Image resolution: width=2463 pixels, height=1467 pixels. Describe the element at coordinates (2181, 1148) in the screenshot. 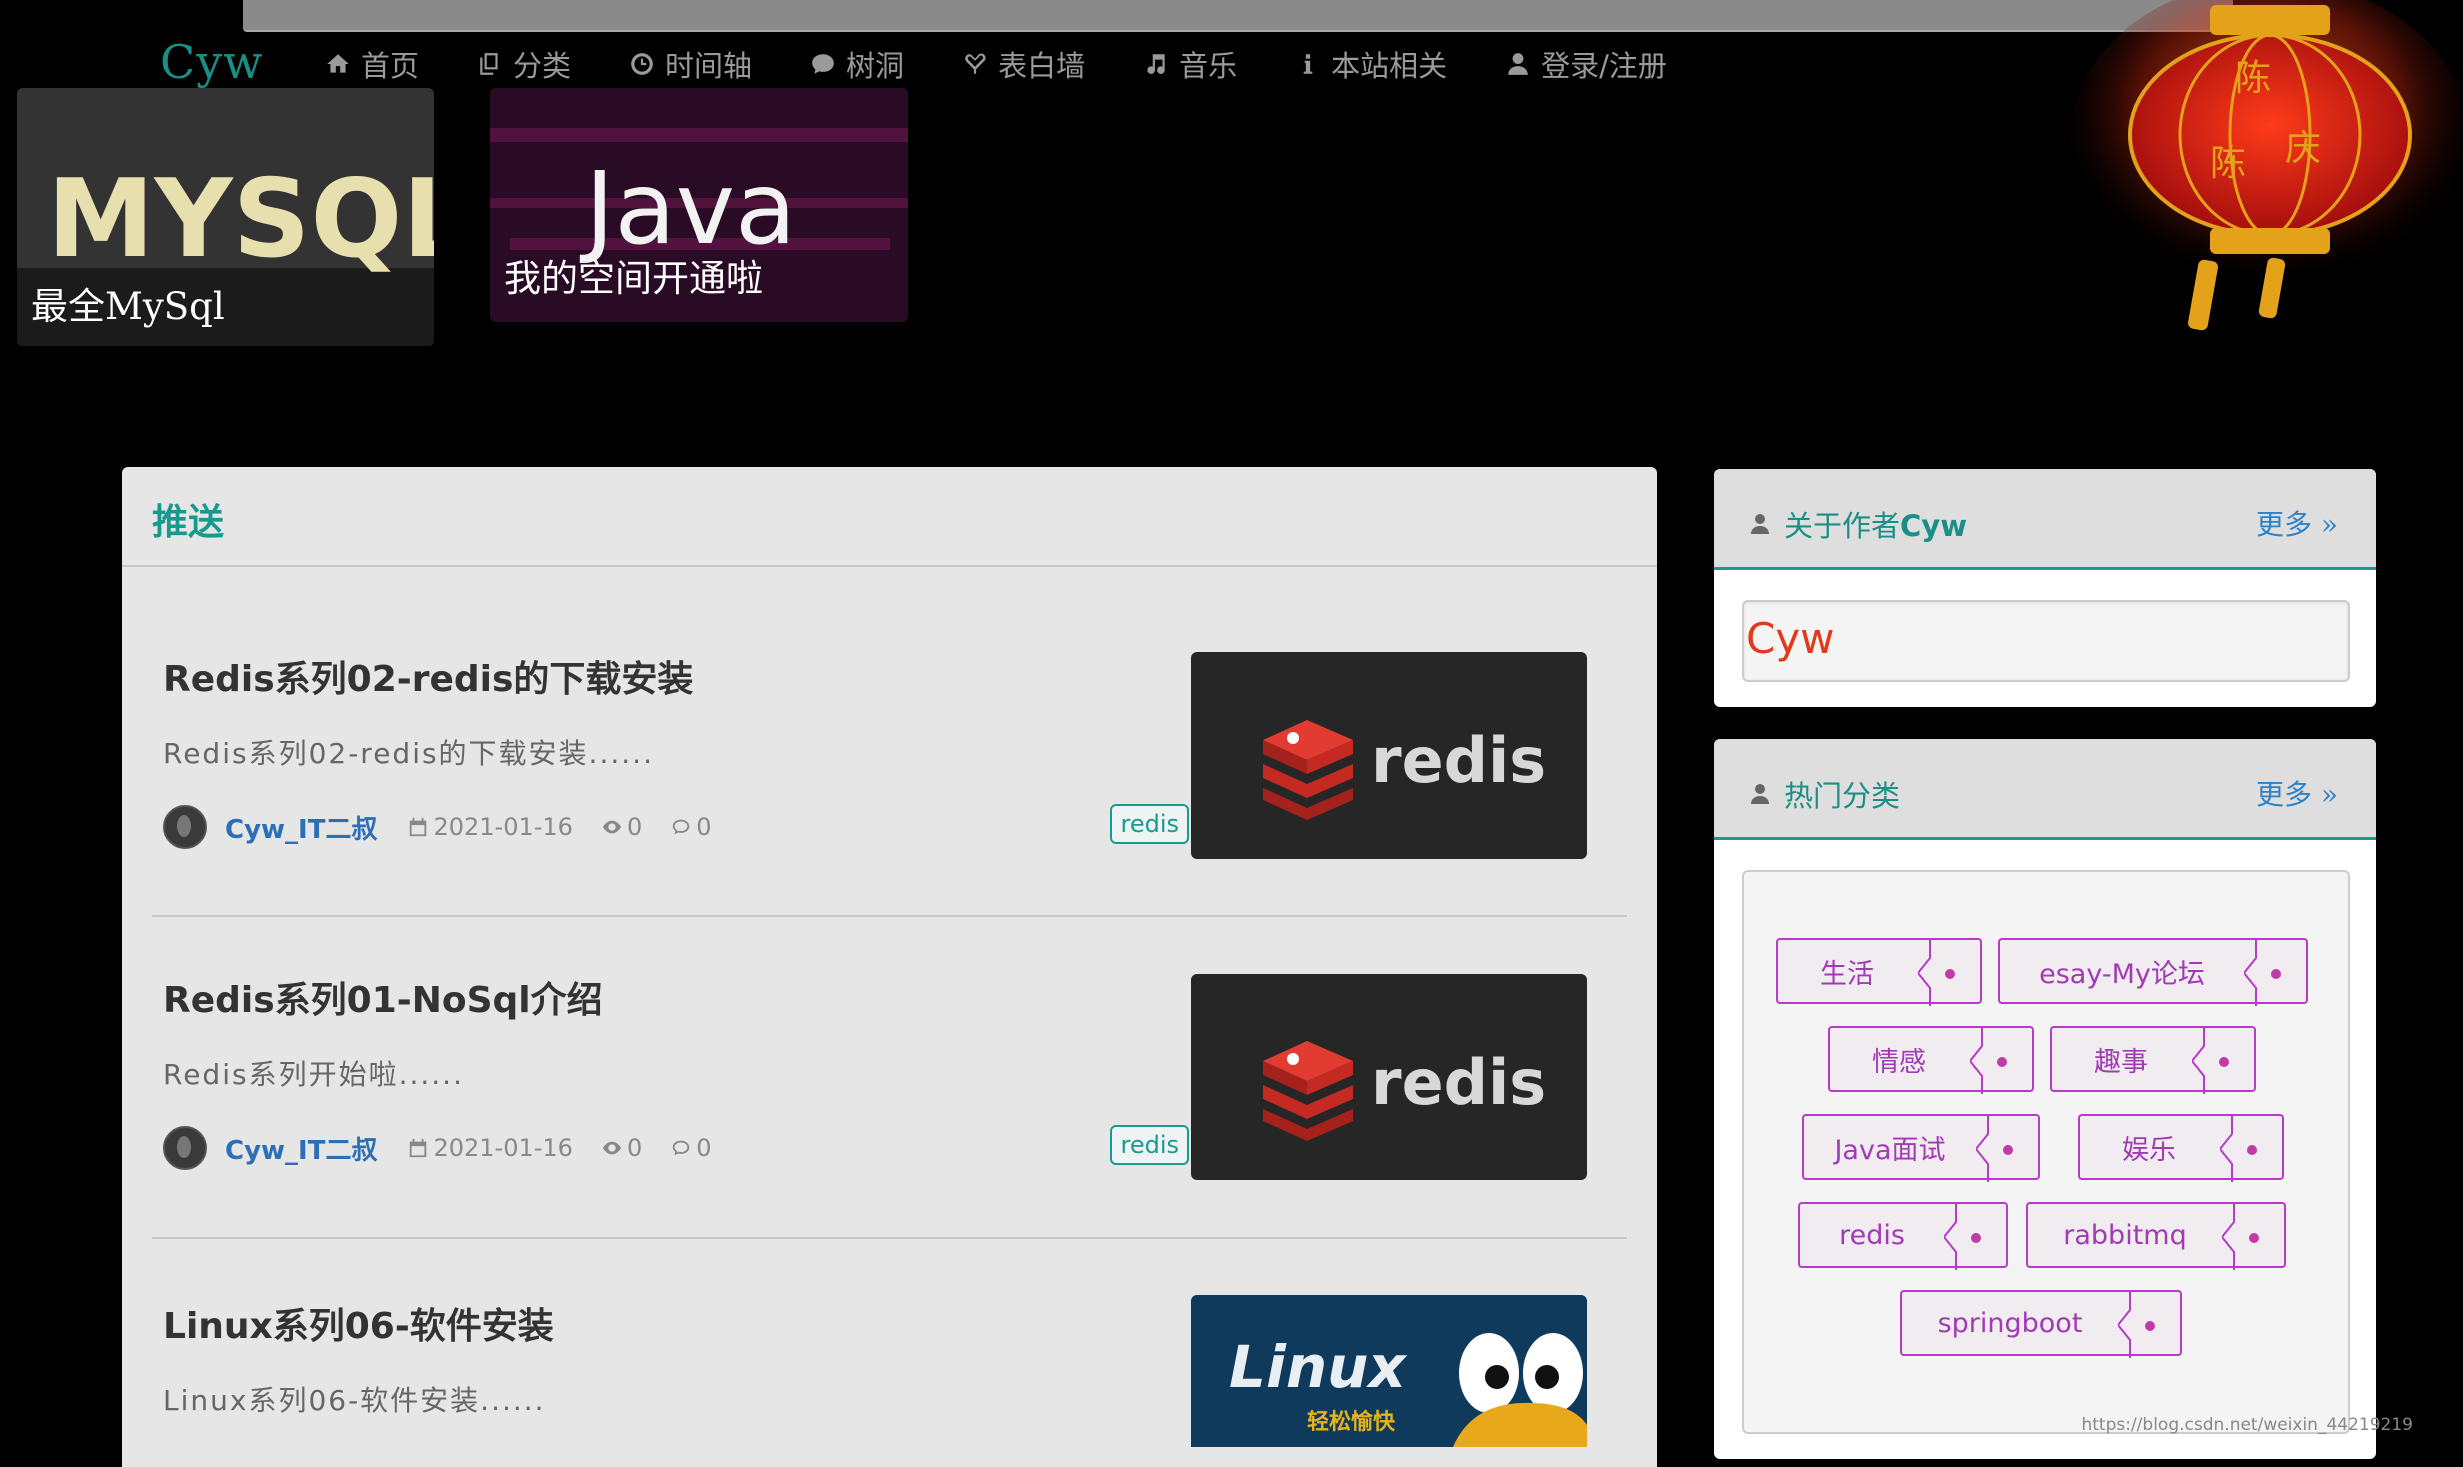

I see `category-tag: 娱乐` at that location.